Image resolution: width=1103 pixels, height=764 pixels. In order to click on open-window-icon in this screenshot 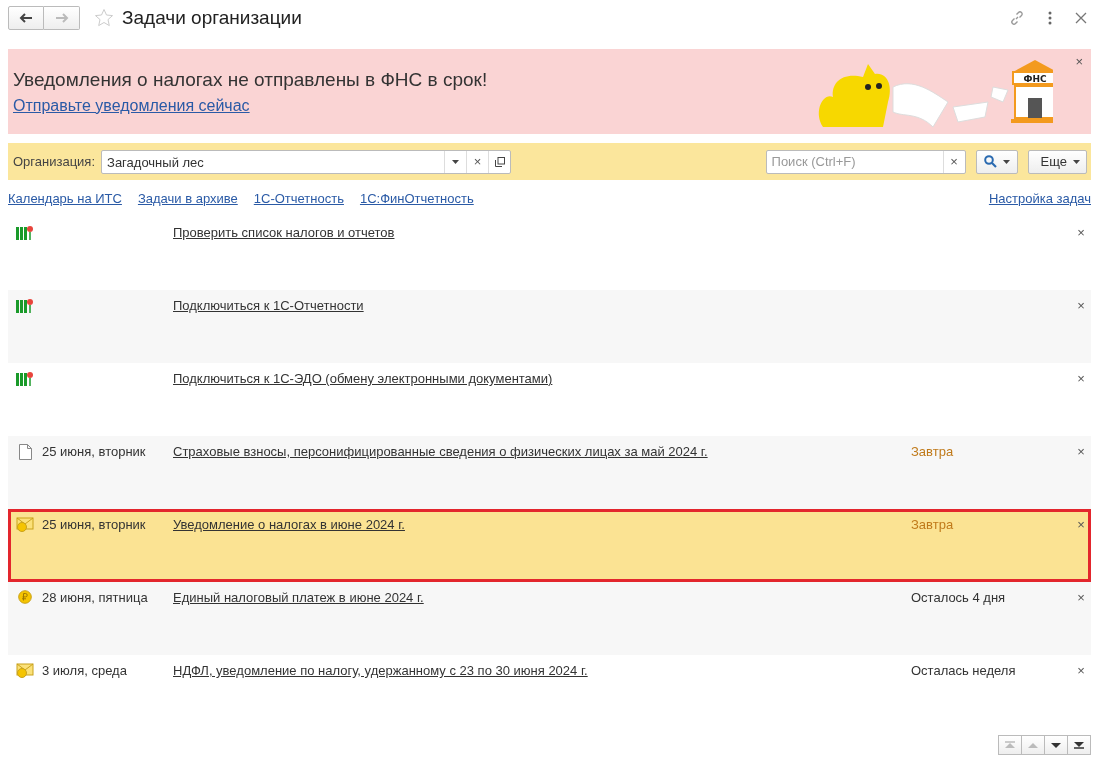, I will do `click(499, 161)`.